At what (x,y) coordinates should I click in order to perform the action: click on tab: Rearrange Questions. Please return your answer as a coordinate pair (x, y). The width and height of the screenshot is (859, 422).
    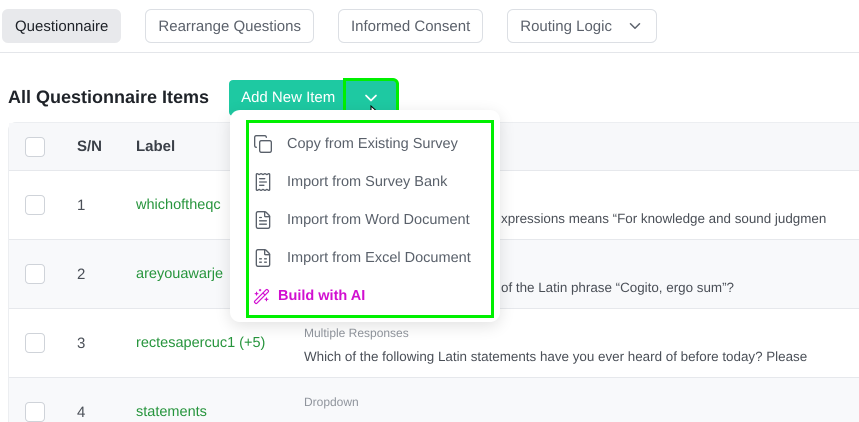
    Looking at the image, I should click on (229, 26).